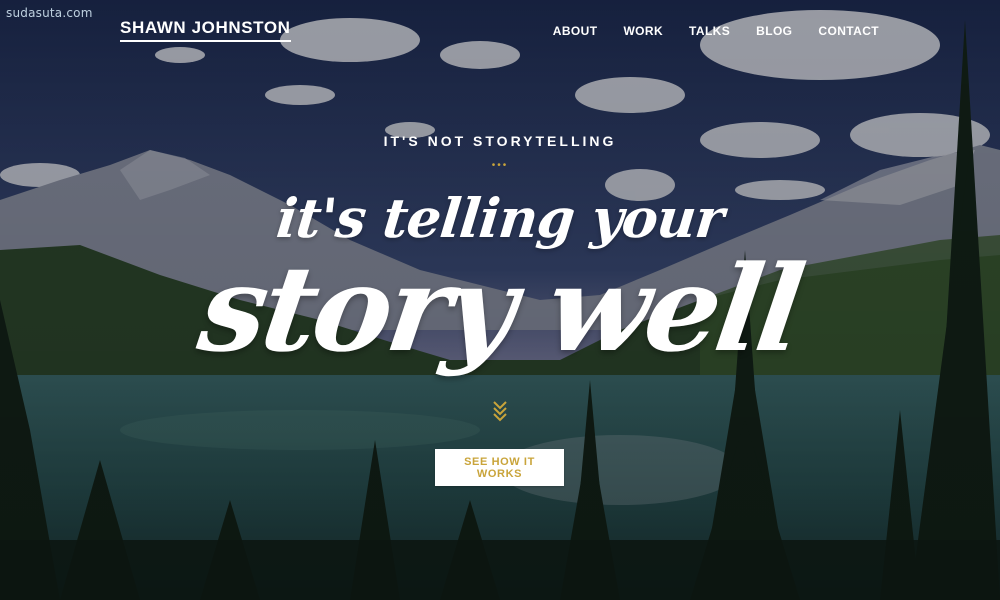 This screenshot has width=1000, height=600. Describe the element at coordinates (643, 31) in the screenshot. I see `nav-work: WORK` at that location.